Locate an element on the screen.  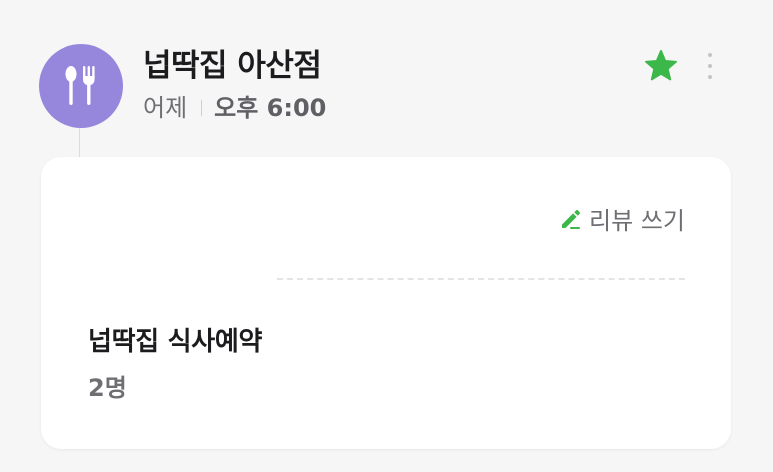
more-options-button is located at coordinates (710, 66).